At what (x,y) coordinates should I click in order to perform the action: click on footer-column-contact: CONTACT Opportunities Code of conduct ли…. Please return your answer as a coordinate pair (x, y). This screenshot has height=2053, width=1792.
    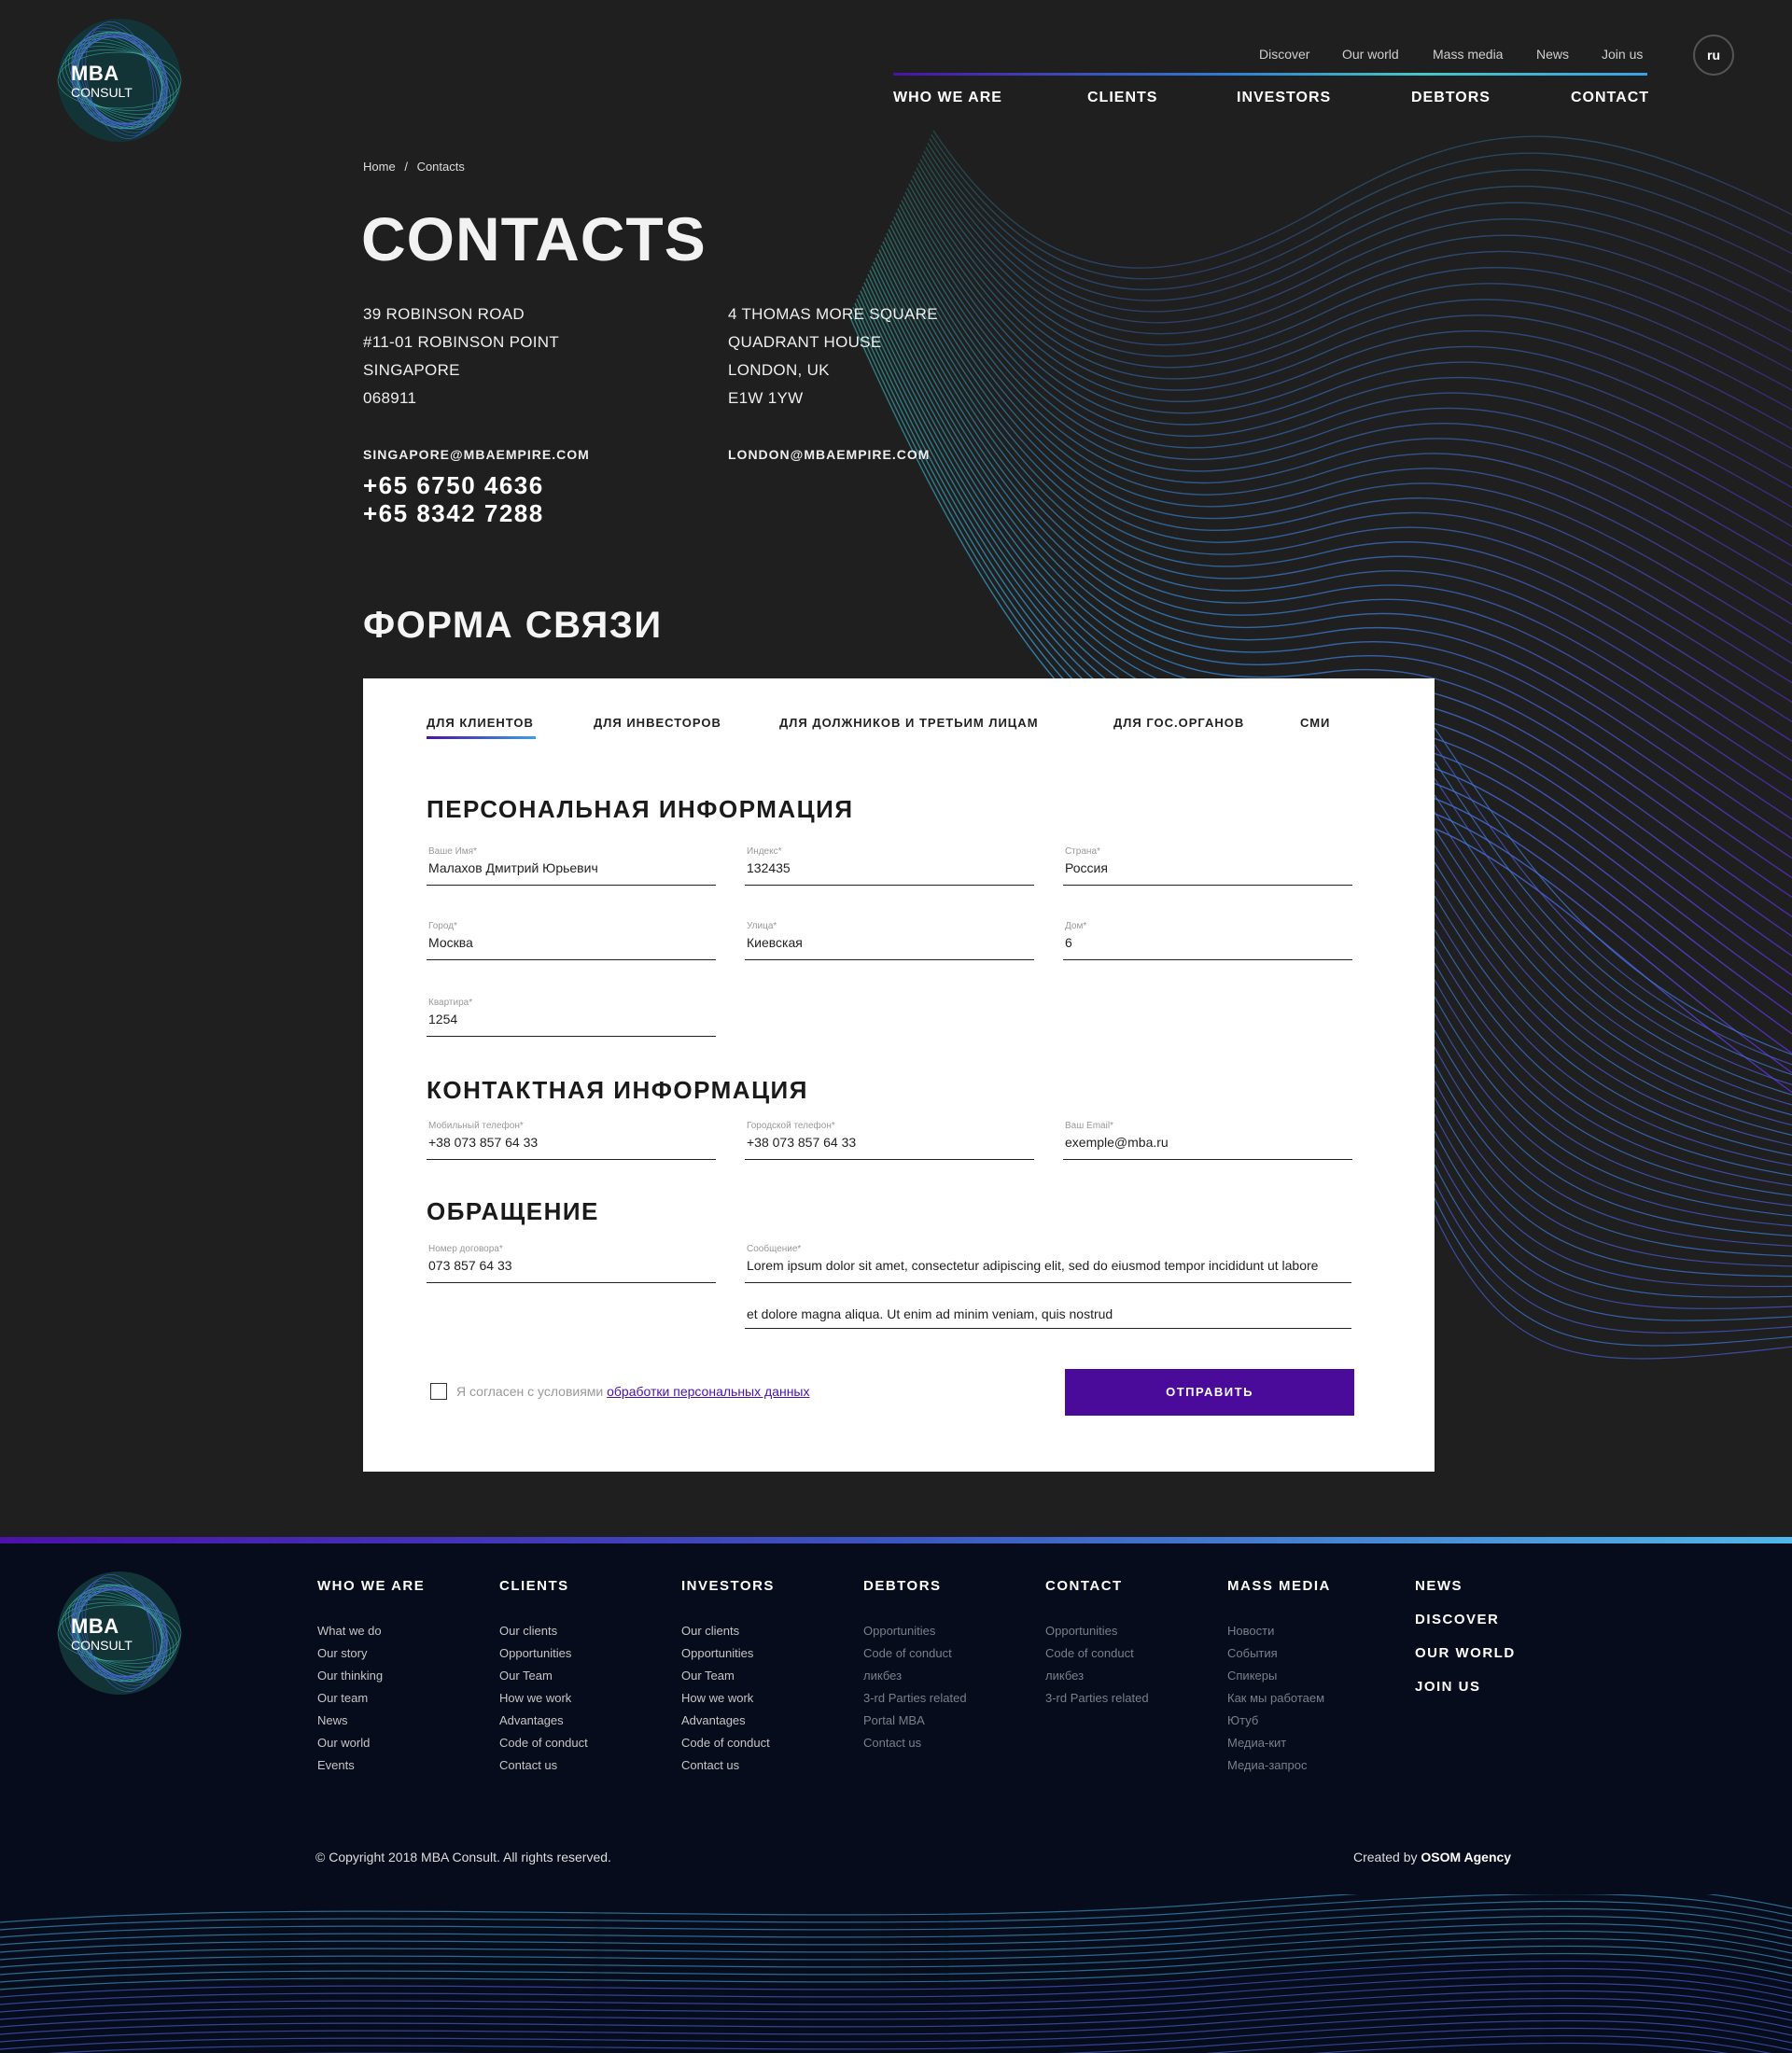
    Looking at the image, I should click on (1097, 1644).